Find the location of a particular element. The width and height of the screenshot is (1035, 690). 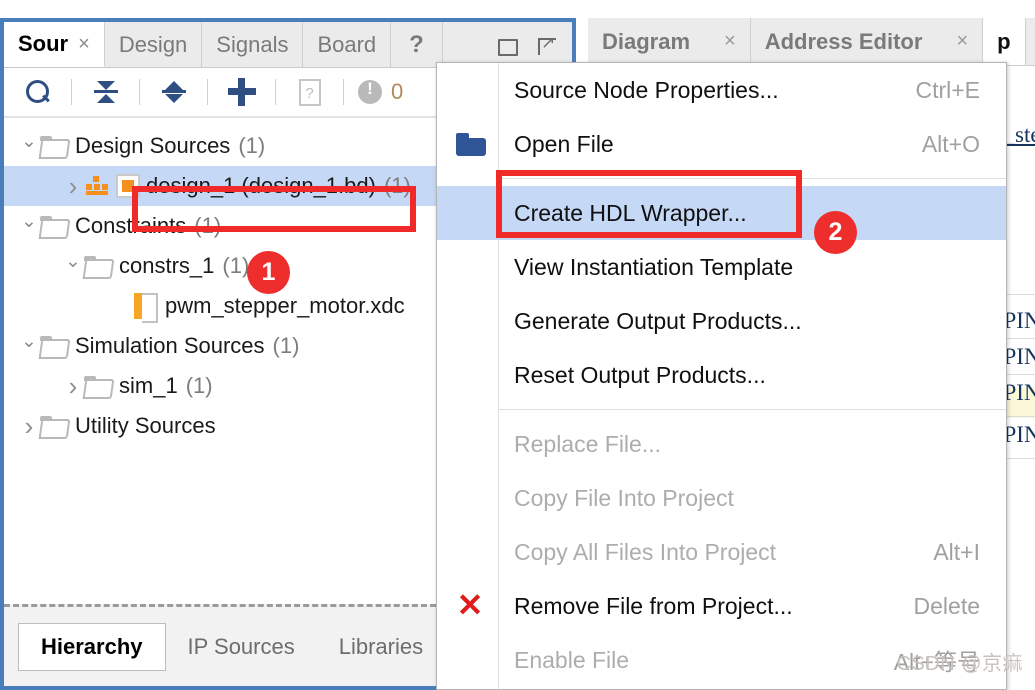

tree-label: Utility Sources is located at coordinates (145, 425).